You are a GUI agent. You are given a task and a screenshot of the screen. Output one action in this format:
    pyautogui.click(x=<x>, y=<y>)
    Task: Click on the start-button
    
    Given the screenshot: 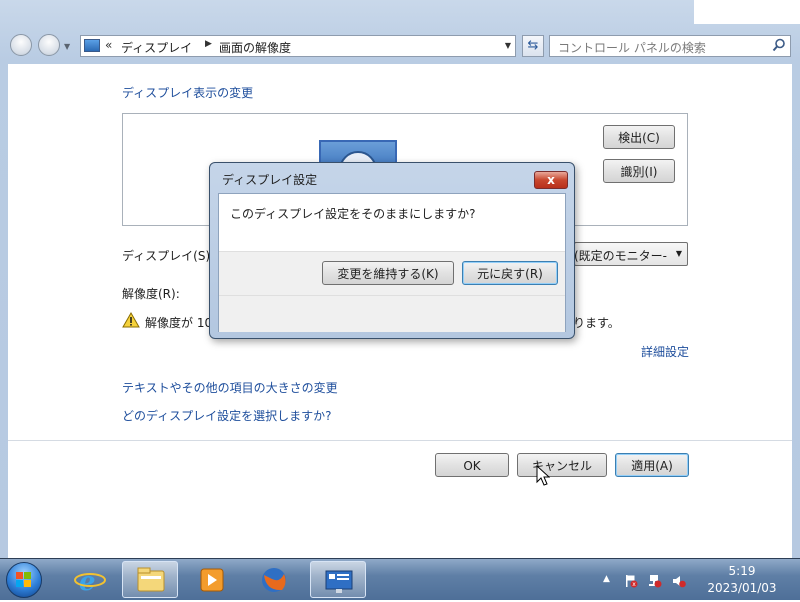 What is the action you would take?
    pyautogui.click(x=24, y=580)
    